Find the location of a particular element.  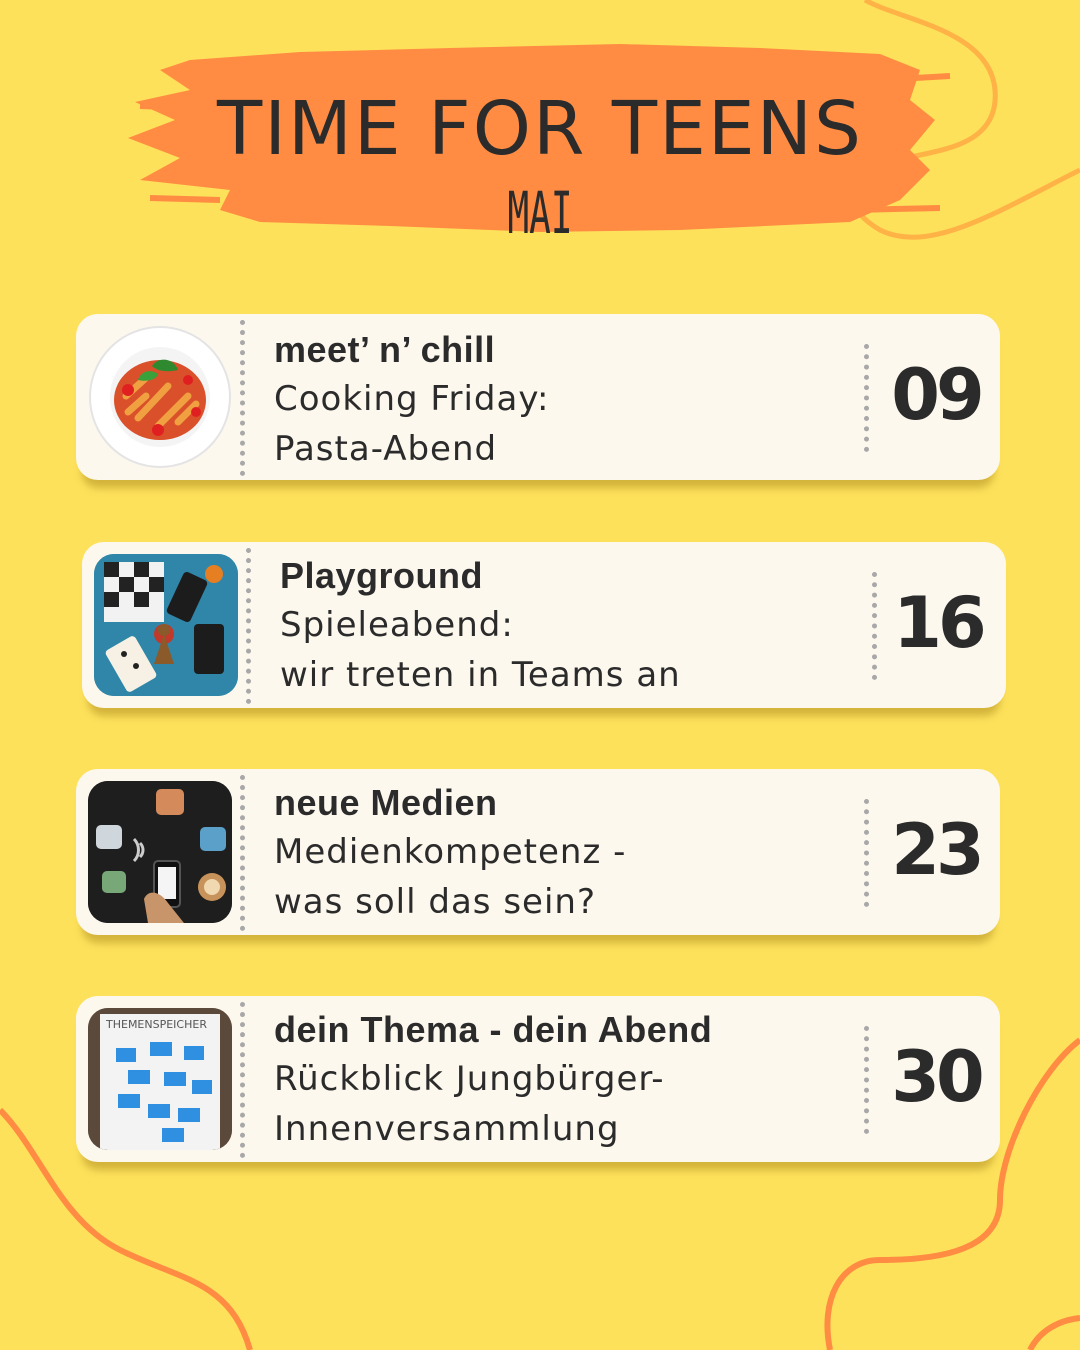

event-category: dein Thema - dein Abend is located at coordinates (493, 1029).